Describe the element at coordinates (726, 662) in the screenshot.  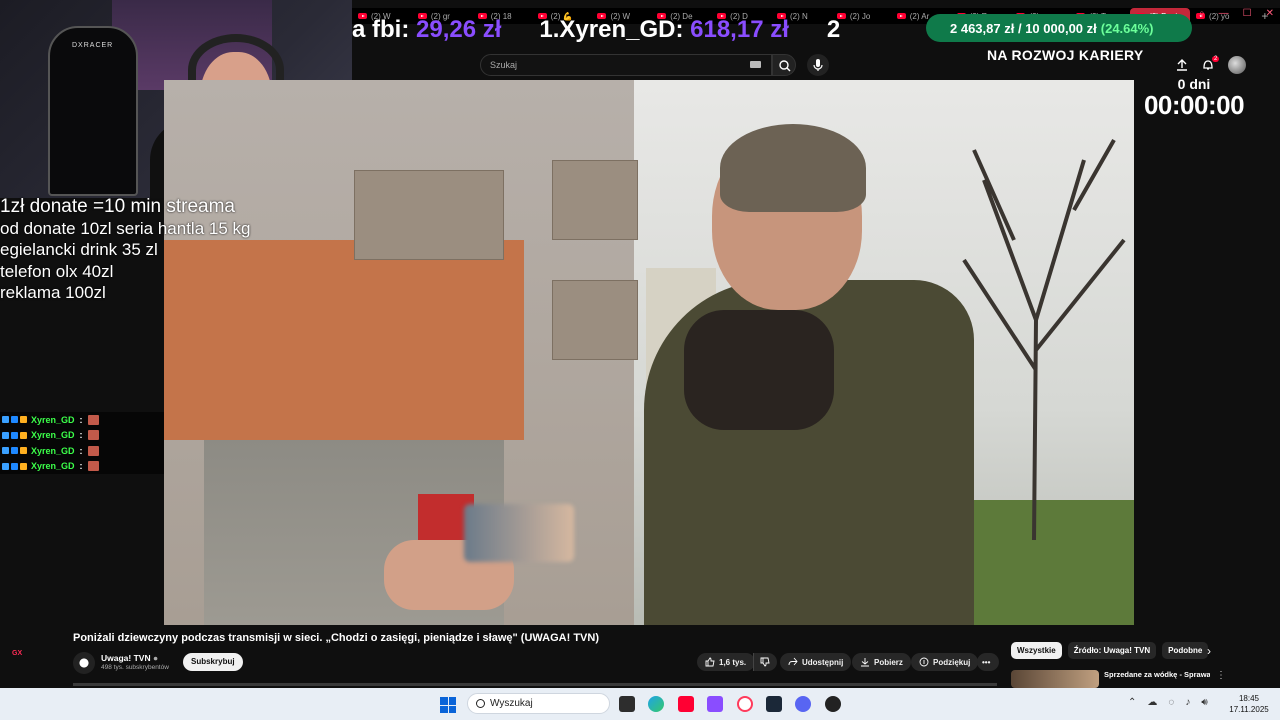
I see `like-button: 1,6 tys.` at that location.